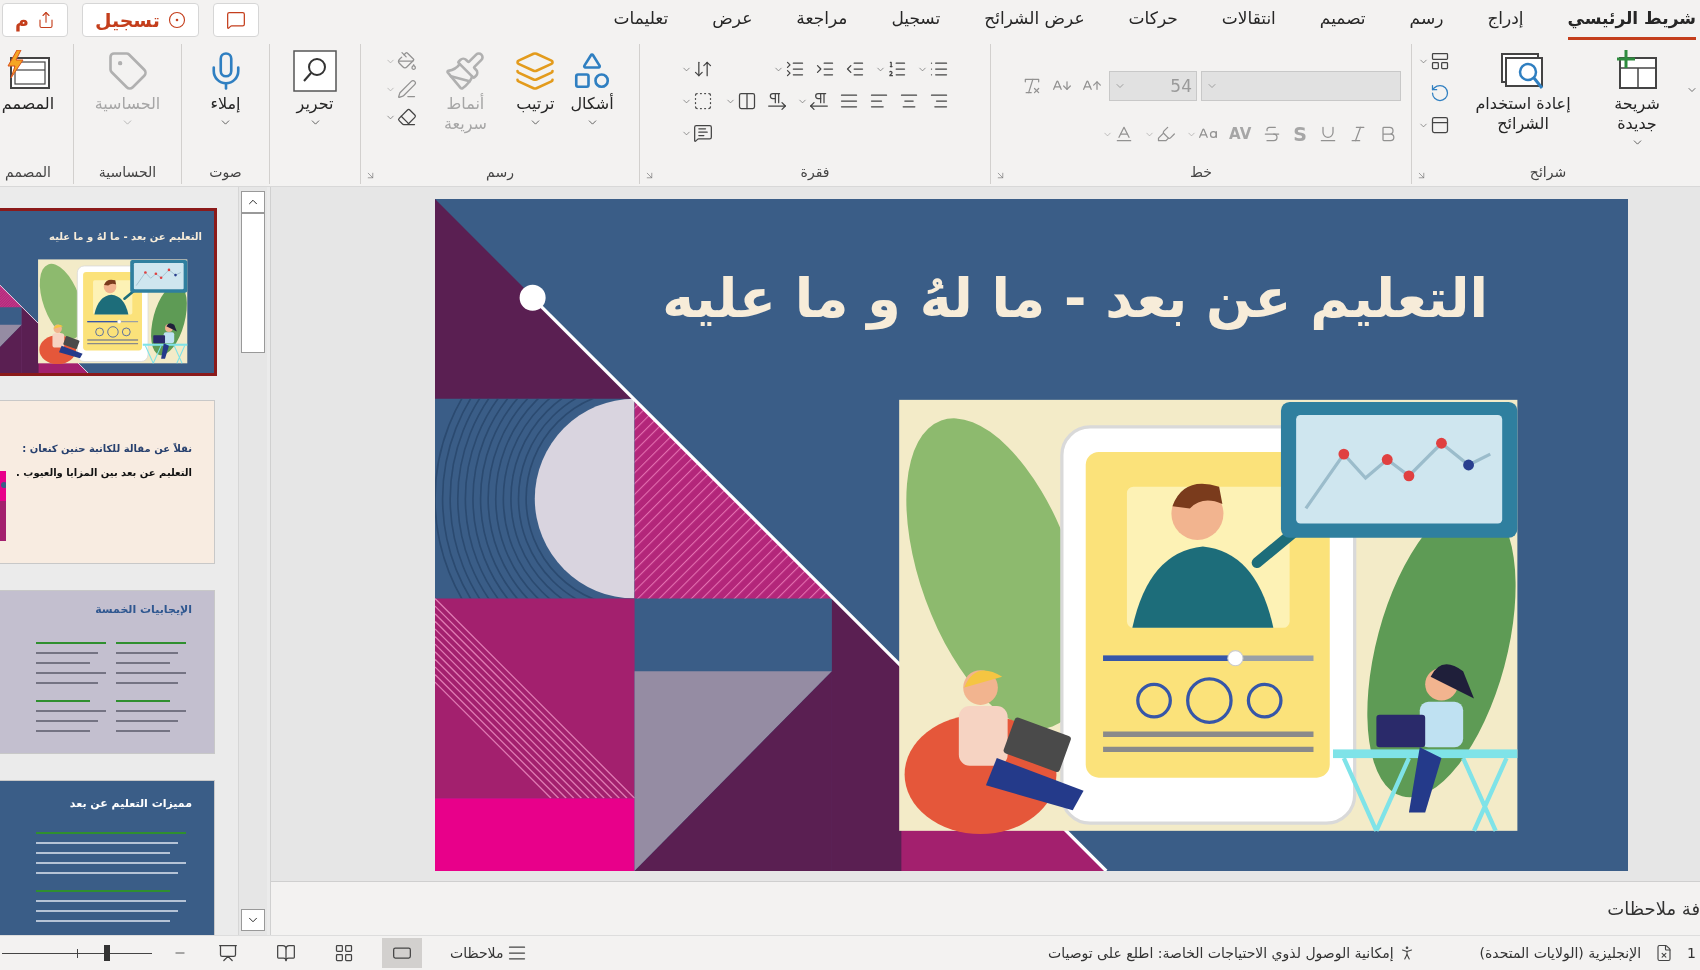 Image resolution: width=1700 pixels, height=970 pixels. I want to click on tag-icon, so click(127, 71).